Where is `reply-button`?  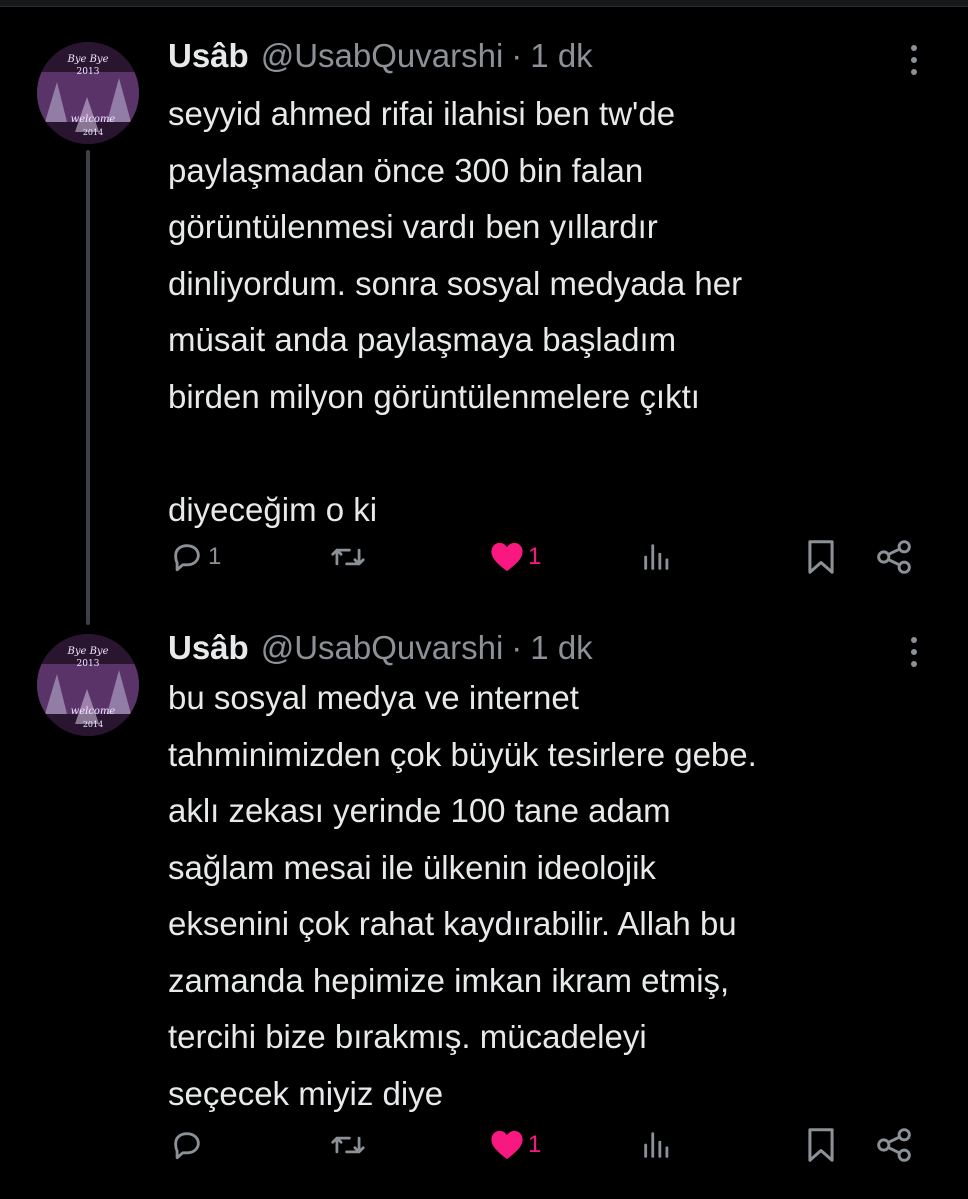
reply-button is located at coordinates (189, 1145).